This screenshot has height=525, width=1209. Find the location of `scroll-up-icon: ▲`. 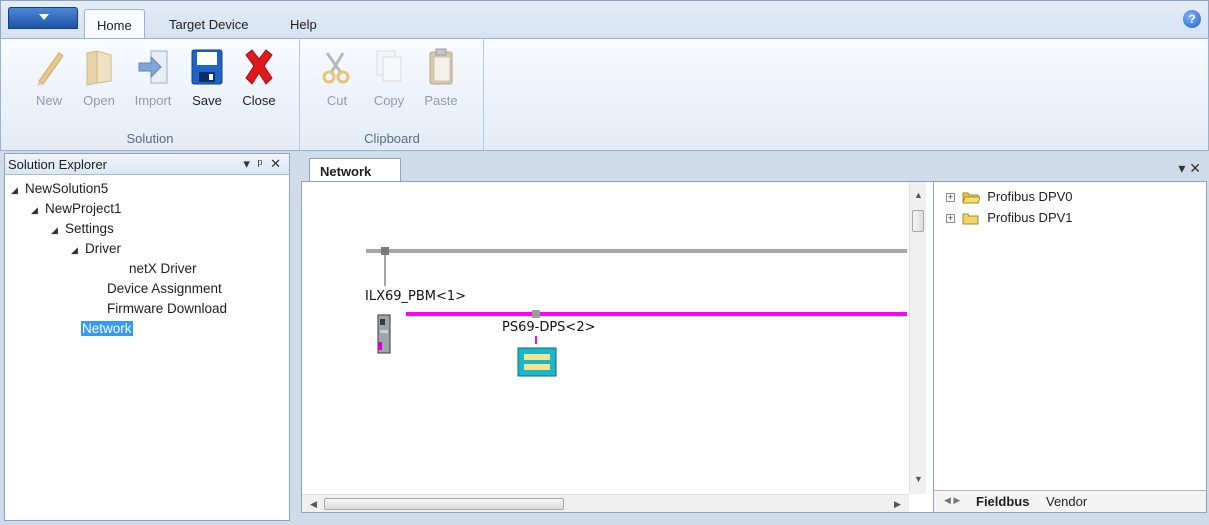

scroll-up-icon: ▲ is located at coordinates (918, 195).